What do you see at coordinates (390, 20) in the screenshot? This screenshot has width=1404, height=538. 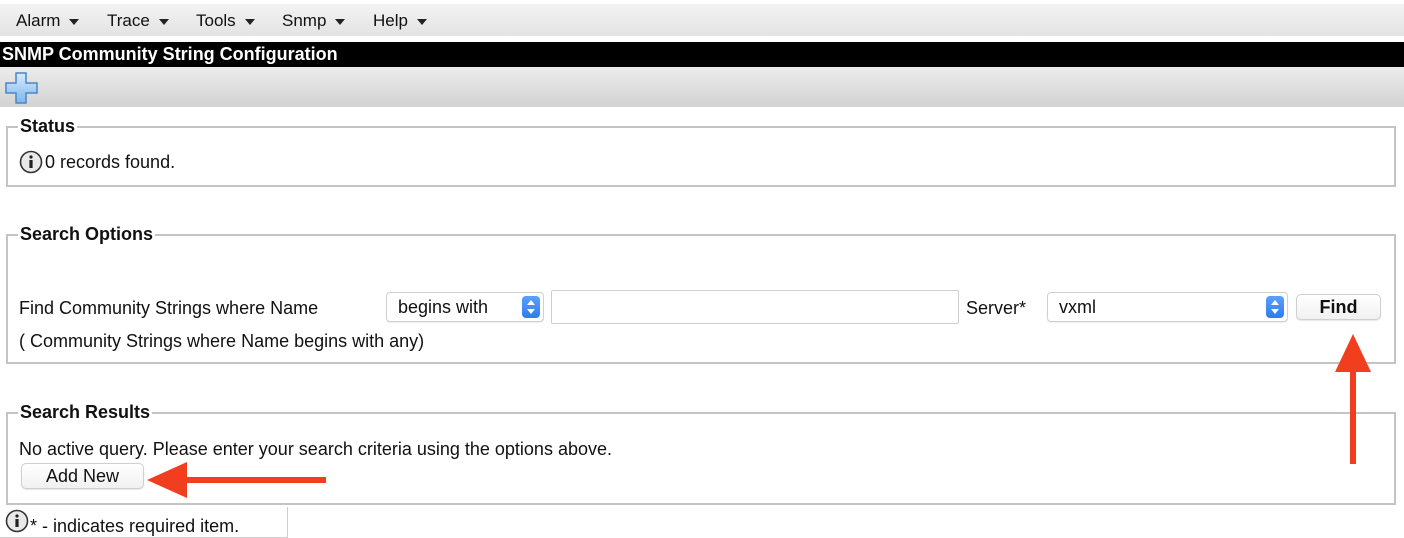 I see `menu-help-label: Help` at bounding box center [390, 20].